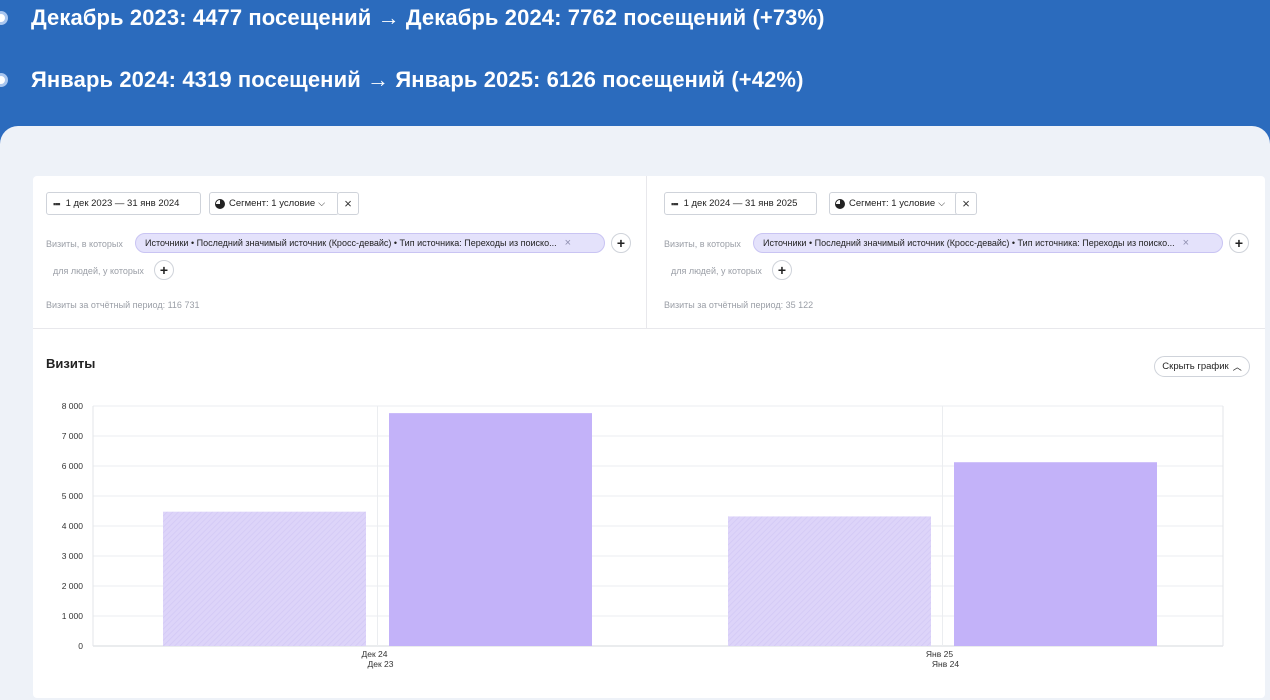  Describe the element at coordinates (73, 466) in the screenshot. I see `y-tick-label: 6 000` at that location.